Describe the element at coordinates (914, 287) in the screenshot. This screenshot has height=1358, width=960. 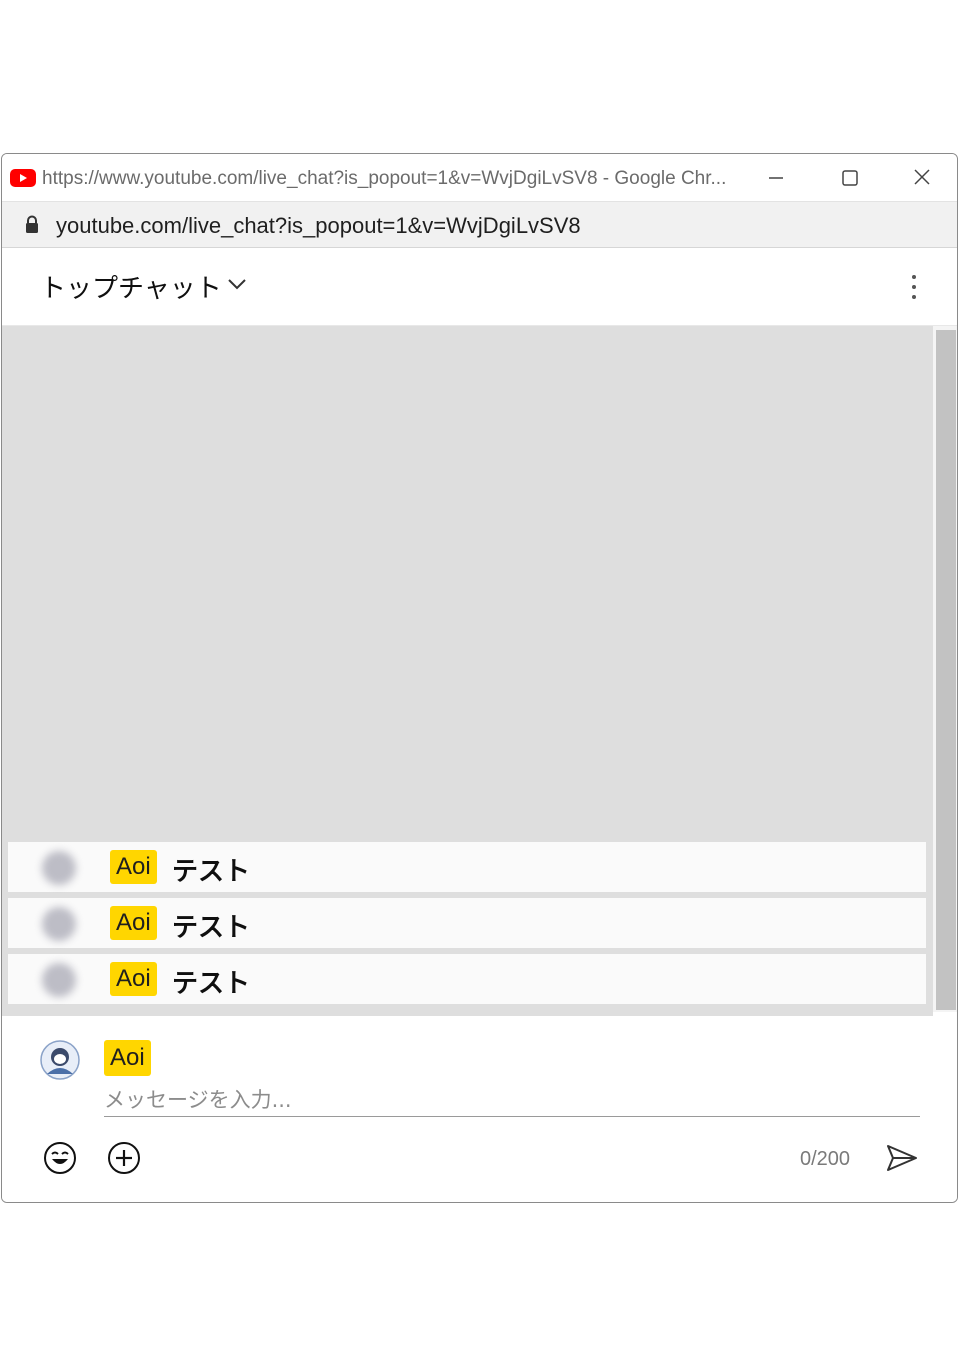
I see `more-options-icon` at that location.